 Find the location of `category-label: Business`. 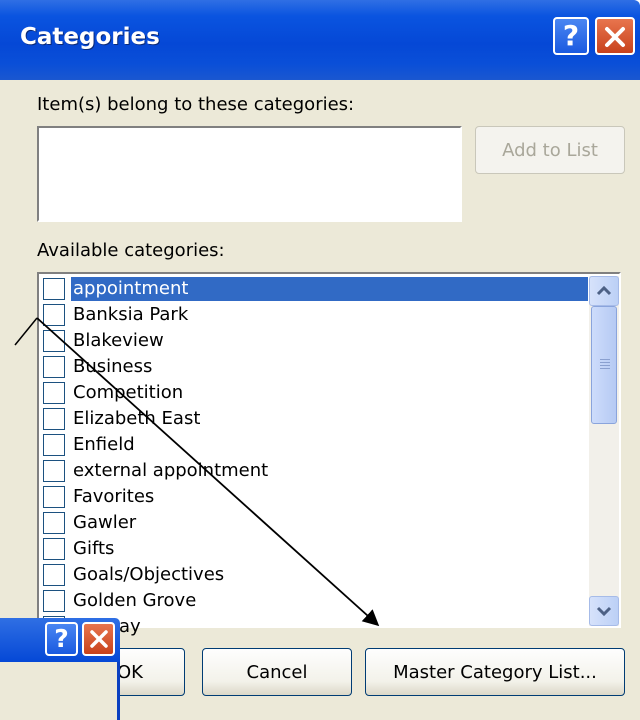

category-label: Business is located at coordinates (113, 366).